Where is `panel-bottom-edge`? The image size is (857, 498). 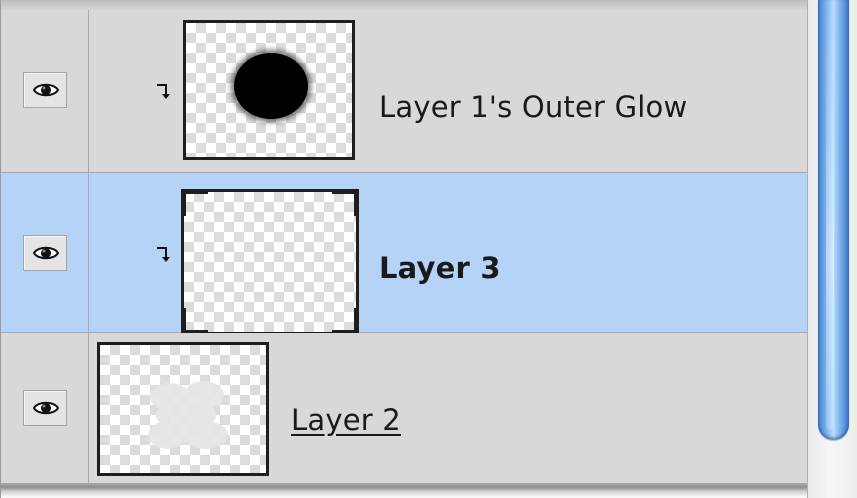
panel-bottom-edge is located at coordinates (404, 490).